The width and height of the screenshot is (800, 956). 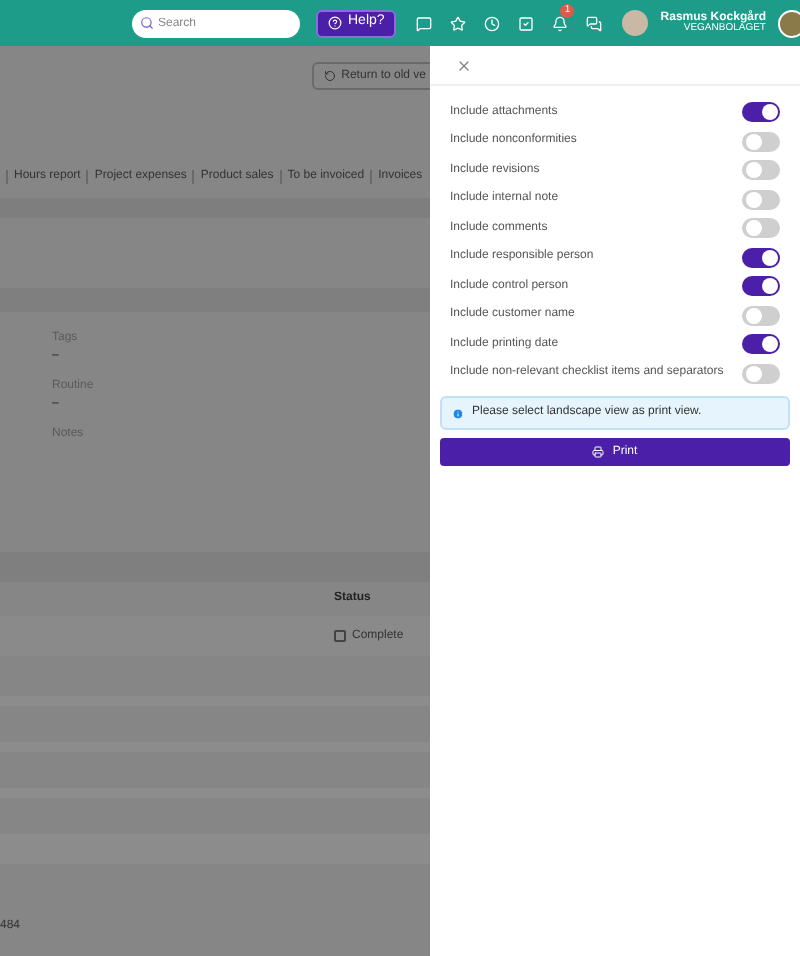 What do you see at coordinates (635, 23) in the screenshot?
I see `avatar` at bounding box center [635, 23].